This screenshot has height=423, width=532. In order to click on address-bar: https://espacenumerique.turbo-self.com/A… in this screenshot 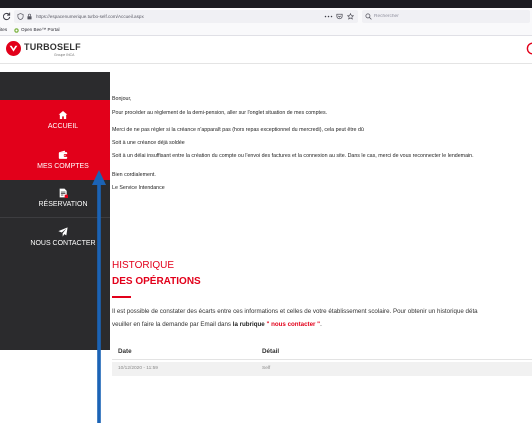, I will do `click(186, 16)`.